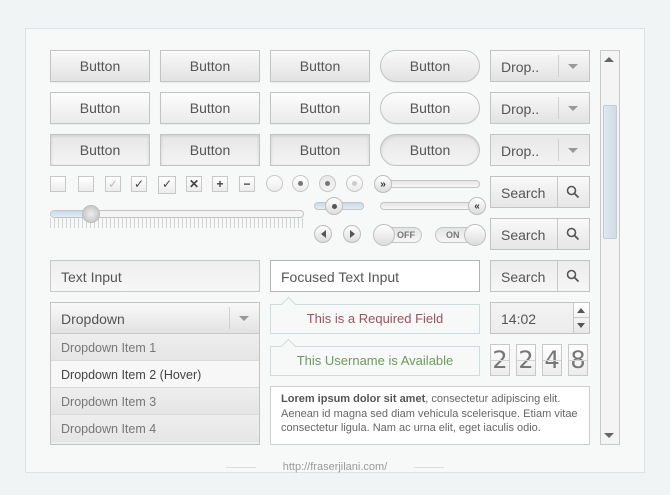 Image resolution: width=670 pixels, height=495 pixels. Describe the element at coordinates (383, 184) in the screenshot. I see `double-chevron-right-icon: »` at that location.